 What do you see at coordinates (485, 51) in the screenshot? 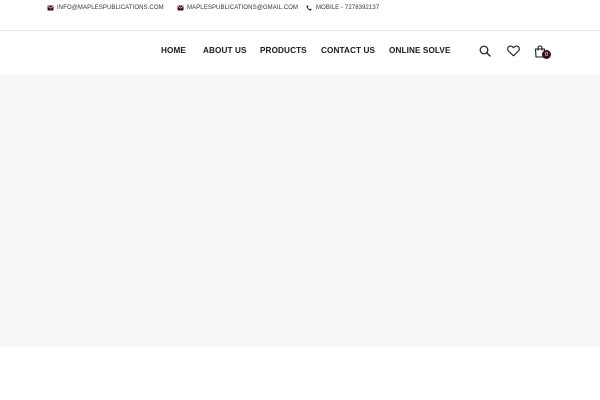
I see `search-icon` at bounding box center [485, 51].